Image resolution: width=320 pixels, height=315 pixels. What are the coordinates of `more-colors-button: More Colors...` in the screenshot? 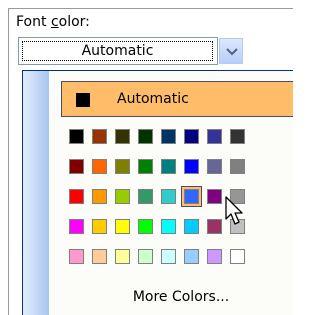 It's located at (177, 297).